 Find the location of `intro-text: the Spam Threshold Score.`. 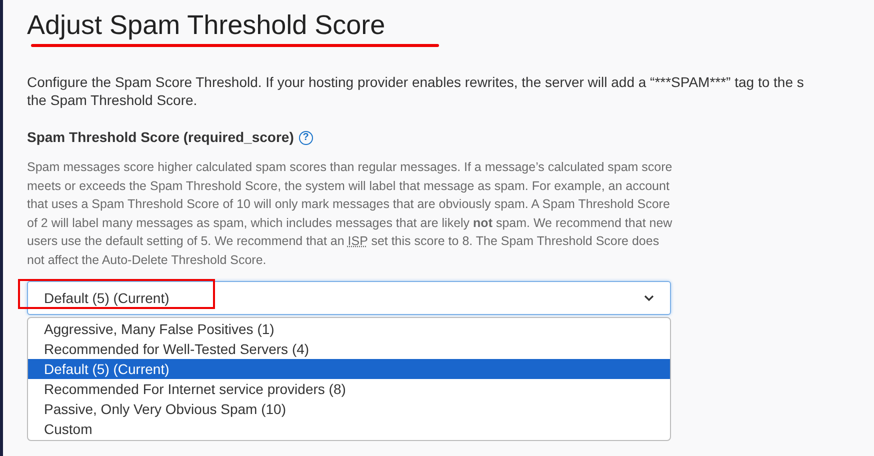

intro-text: the Spam Threshold Score. is located at coordinates (112, 100).